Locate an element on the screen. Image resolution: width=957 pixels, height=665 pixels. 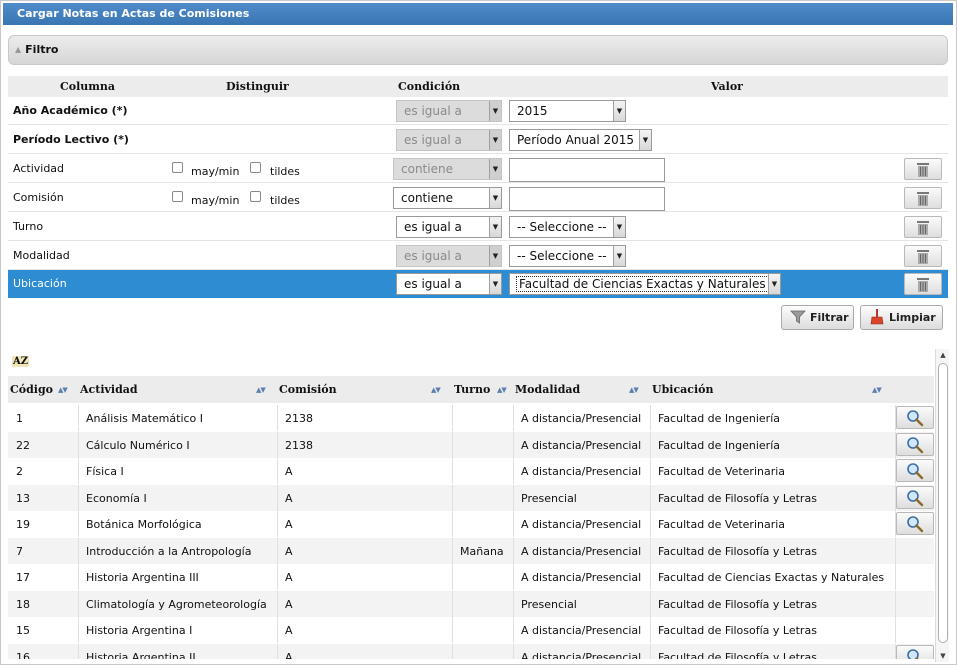
scroll-down-icon: ▼ is located at coordinates (943, 656).